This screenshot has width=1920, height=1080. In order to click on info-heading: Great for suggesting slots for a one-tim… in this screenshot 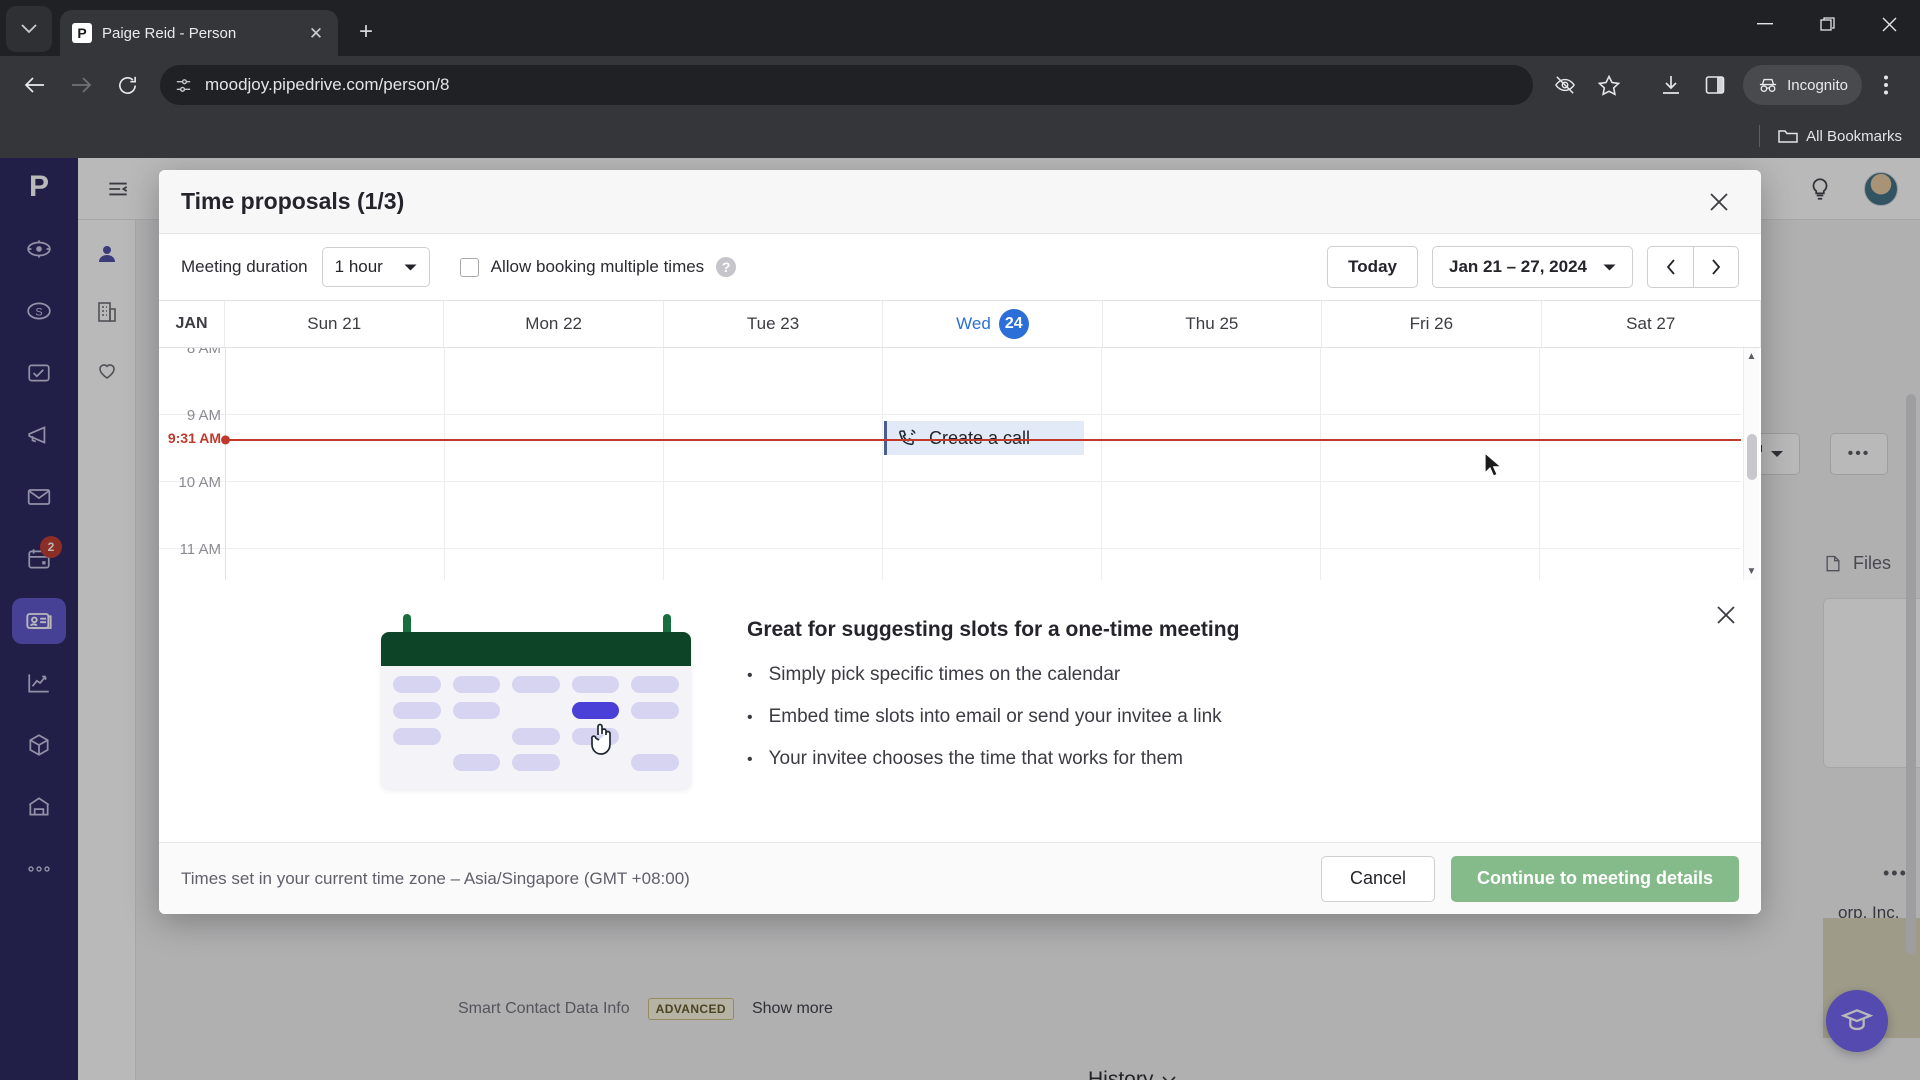, I will do `click(993, 629)`.